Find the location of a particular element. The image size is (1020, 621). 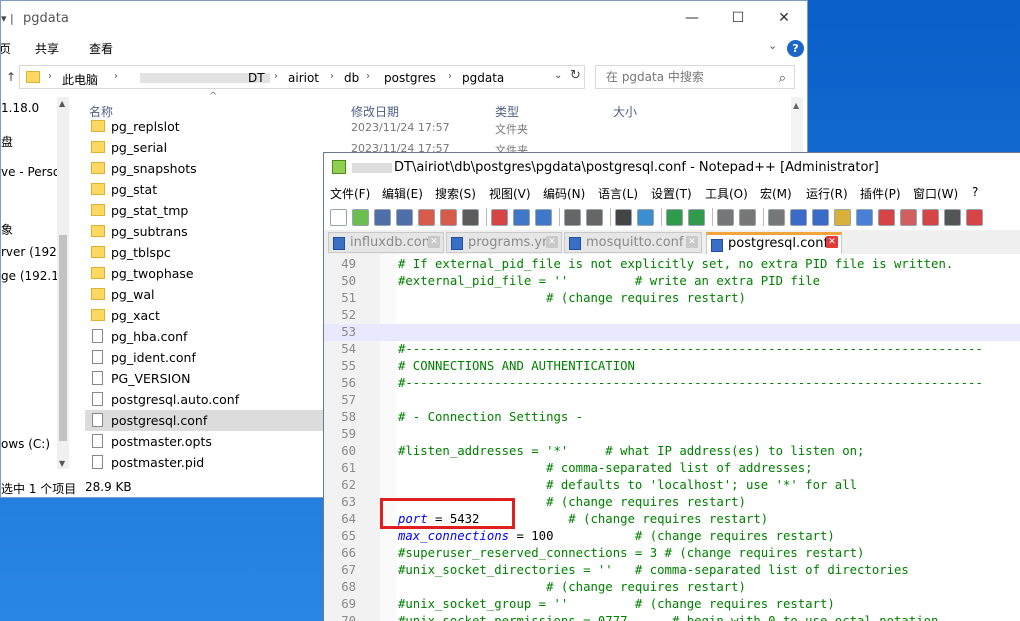

column-size: 大小 is located at coordinates (625, 111).